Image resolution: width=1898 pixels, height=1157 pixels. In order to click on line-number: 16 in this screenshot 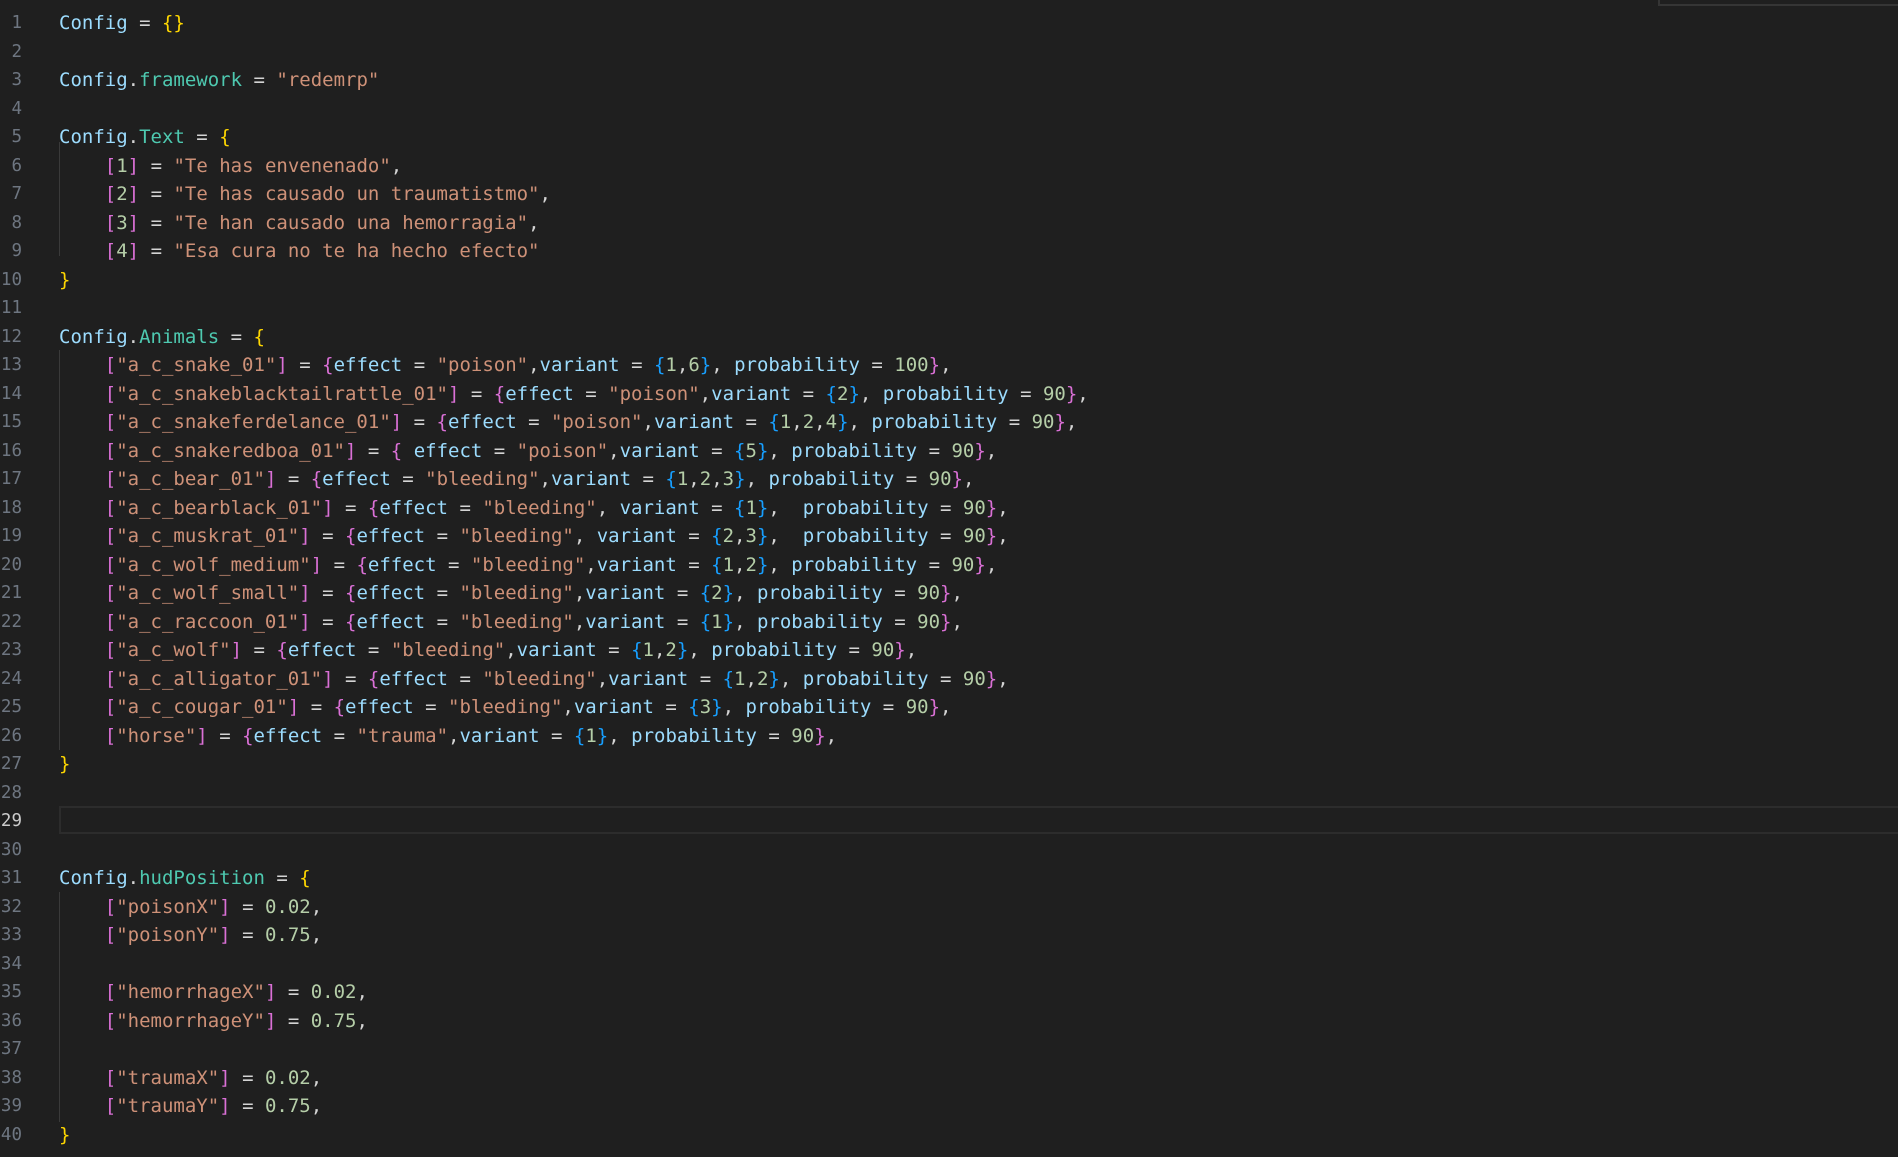, I will do `click(11, 451)`.